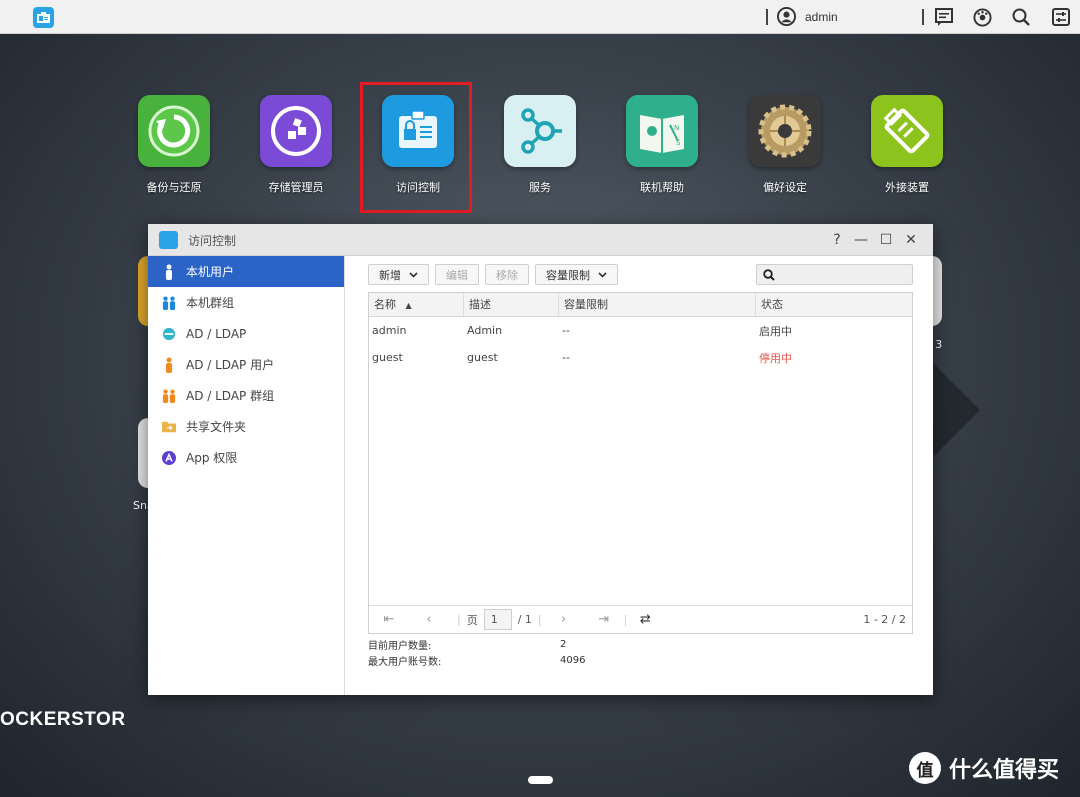  Describe the element at coordinates (775, 331) in the screenshot. I see `cell-status: 启用中` at that location.